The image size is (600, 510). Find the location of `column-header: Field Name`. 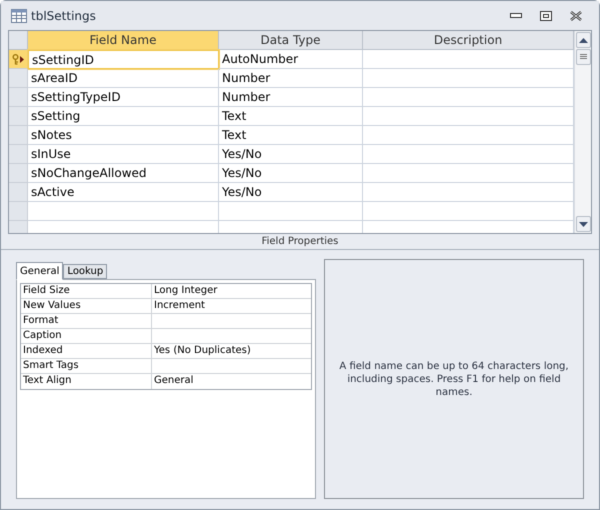

column-header: Field Name is located at coordinates (123, 40).